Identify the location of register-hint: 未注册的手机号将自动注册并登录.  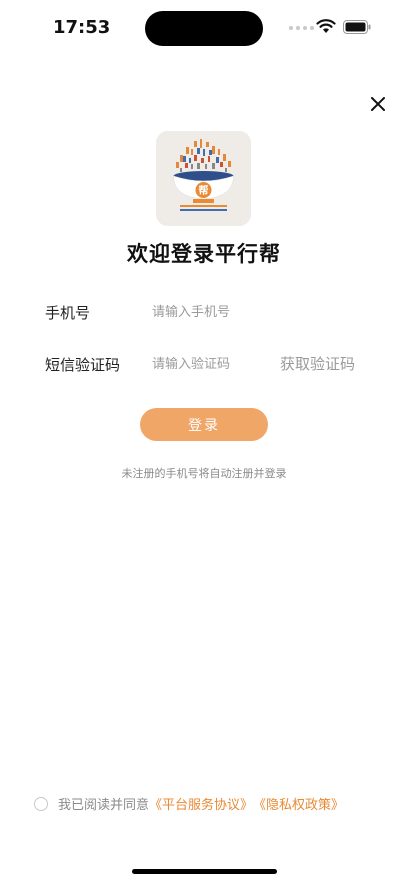
(204, 473).